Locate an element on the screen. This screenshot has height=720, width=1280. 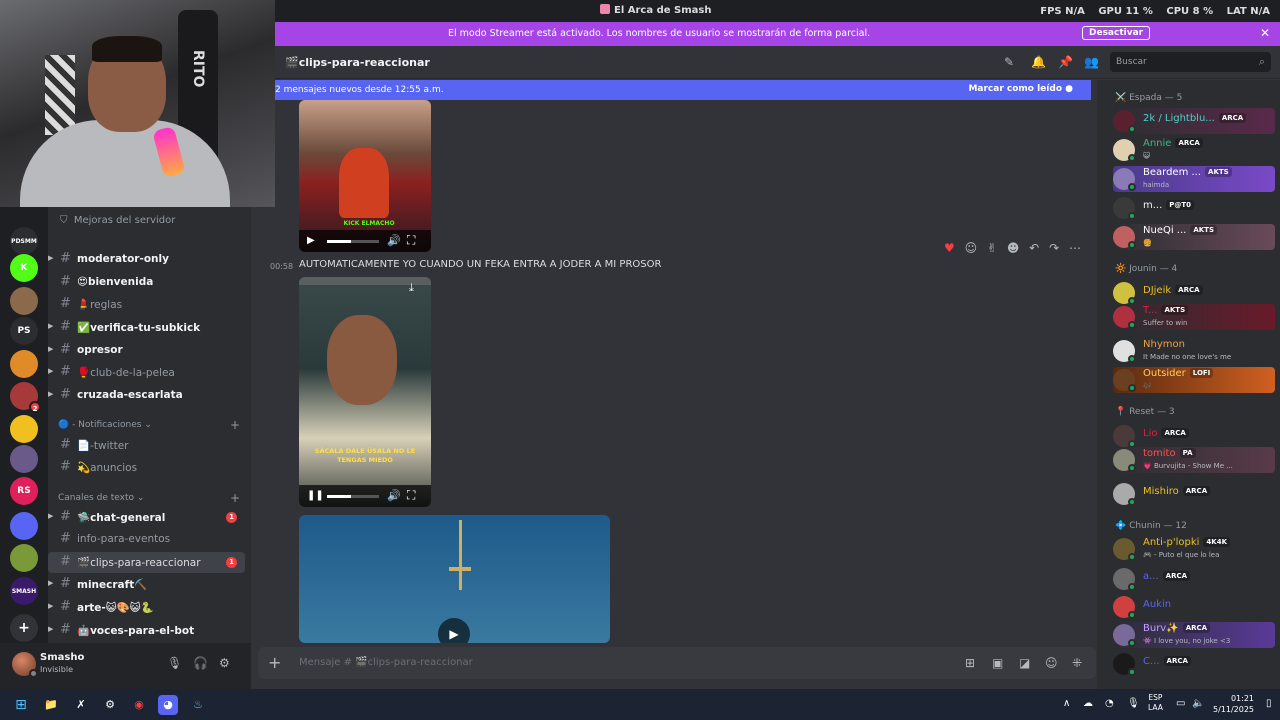
channel-item: # 🎬clips-para-reaccionar 1 is located at coordinates (146, 562).